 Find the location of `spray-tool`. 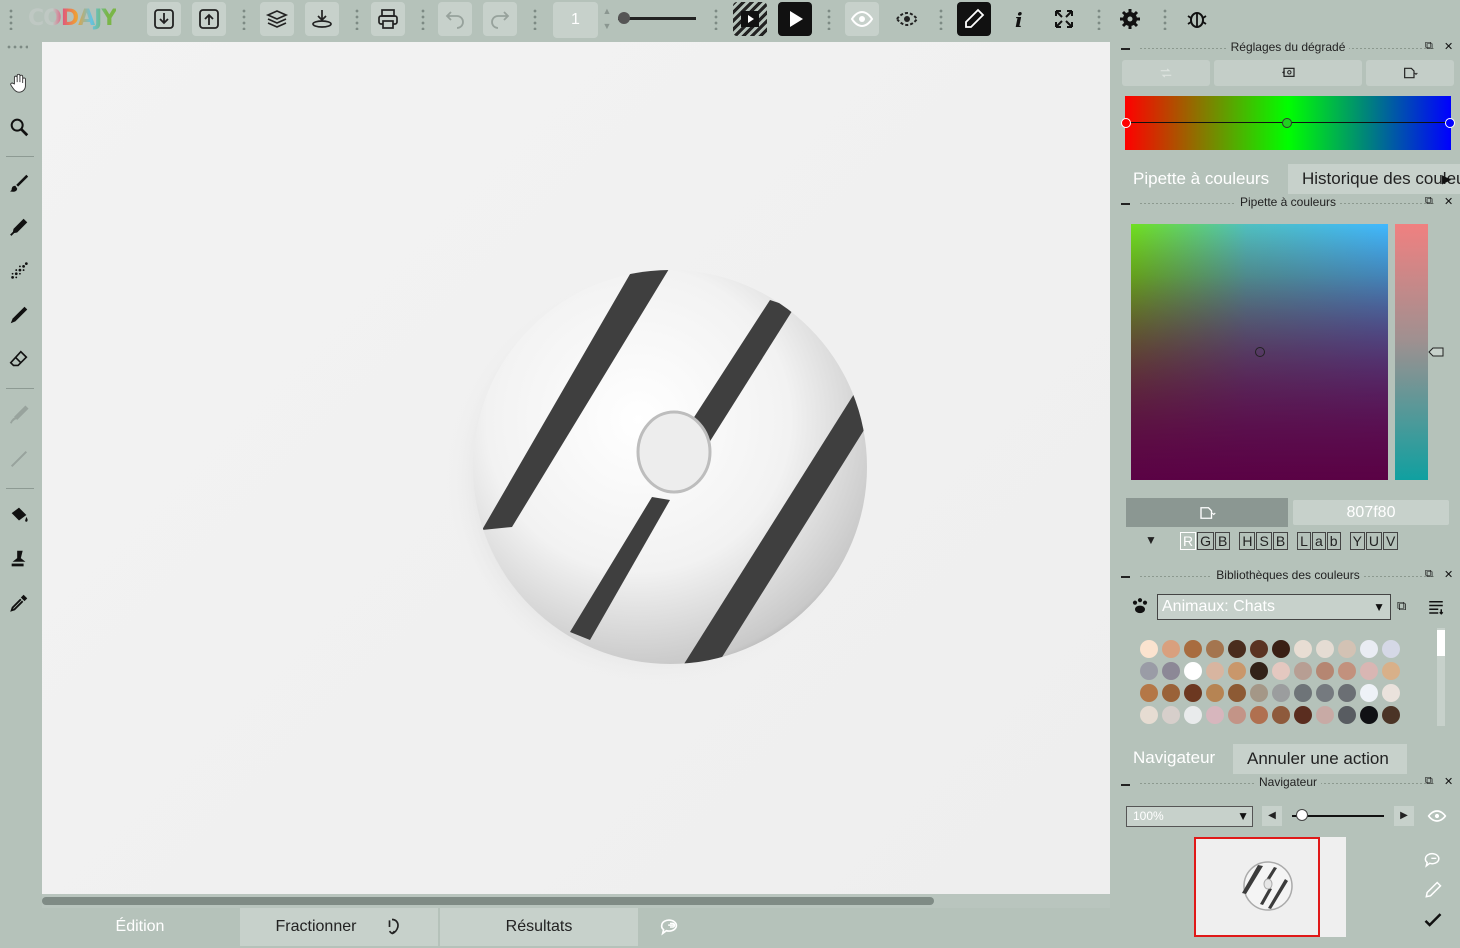

spray-tool is located at coordinates (19, 271).